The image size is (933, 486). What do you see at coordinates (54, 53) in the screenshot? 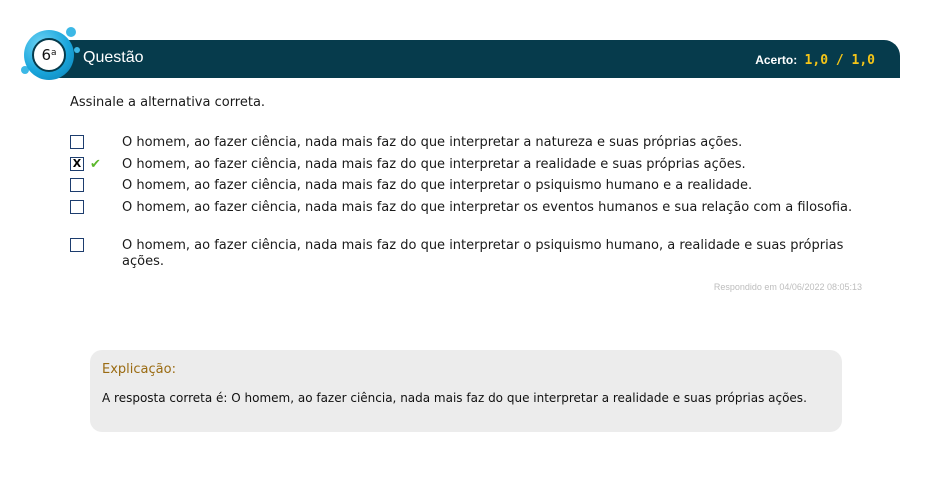
I see `question-ordinal: a` at bounding box center [54, 53].